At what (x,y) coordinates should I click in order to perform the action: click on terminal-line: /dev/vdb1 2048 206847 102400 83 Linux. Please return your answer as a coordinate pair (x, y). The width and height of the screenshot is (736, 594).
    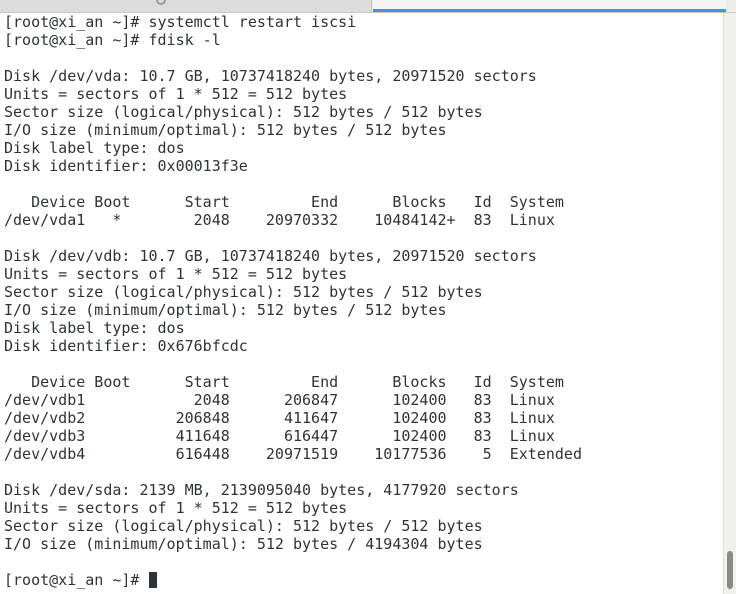
    Looking at the image, I should click on (279, 400).